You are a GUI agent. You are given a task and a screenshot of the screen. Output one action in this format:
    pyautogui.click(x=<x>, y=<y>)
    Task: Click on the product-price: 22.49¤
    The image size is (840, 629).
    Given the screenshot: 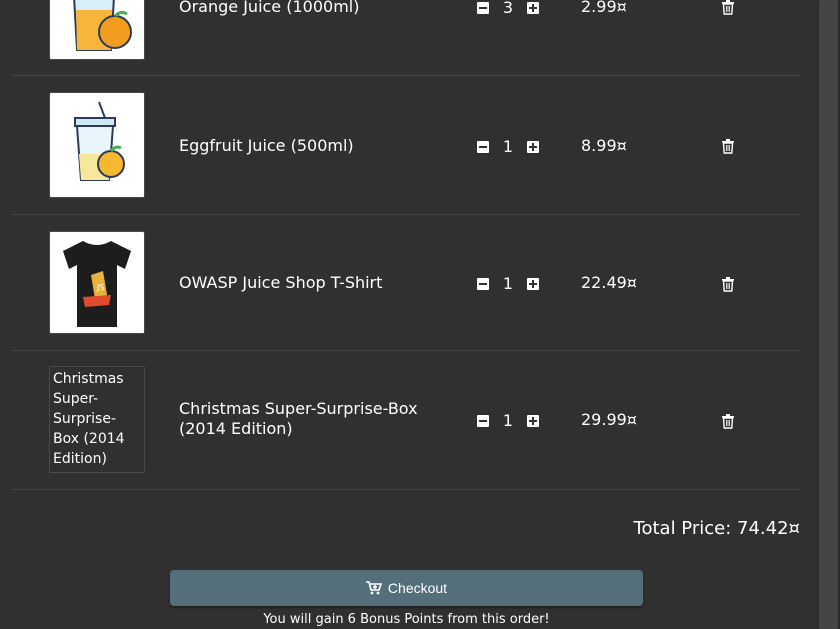 What is the action you would take?
    pyautogui.click(x=609, y=282)
    